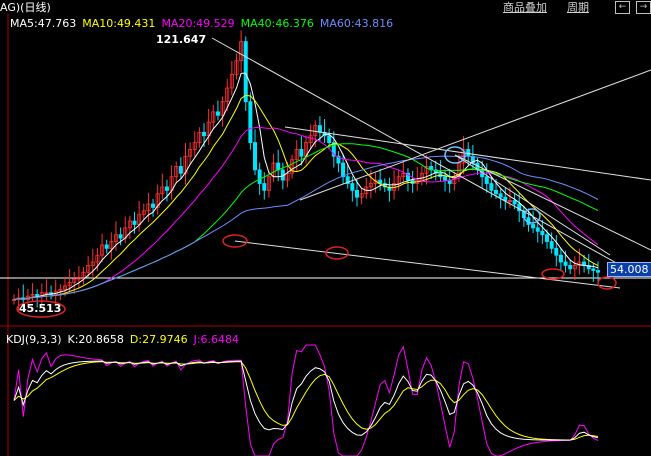 This screenshot has height=456, width=651. Describe the element at coordinates (643, 7) in the screenshot. I see `nav-next-button: →` at that location.